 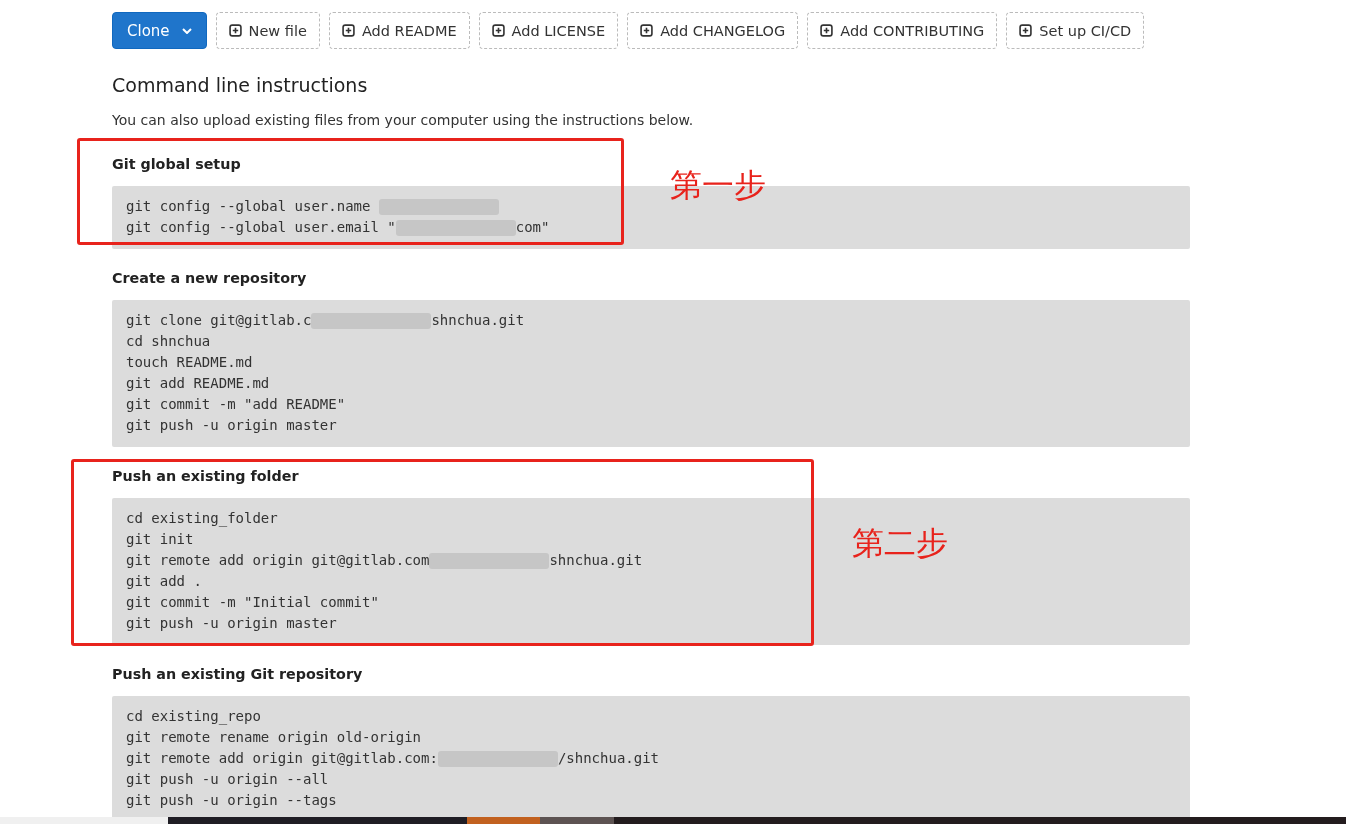 I want to click on code-text: git commit -m "add README", so click(x=236, y=404).